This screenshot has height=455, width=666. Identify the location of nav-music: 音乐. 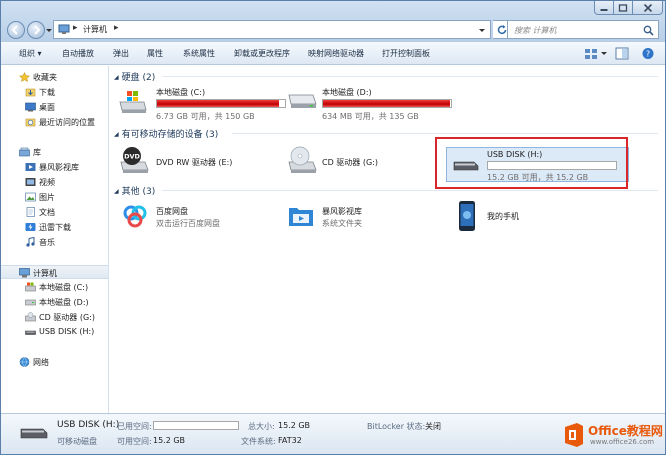
(54, 242).